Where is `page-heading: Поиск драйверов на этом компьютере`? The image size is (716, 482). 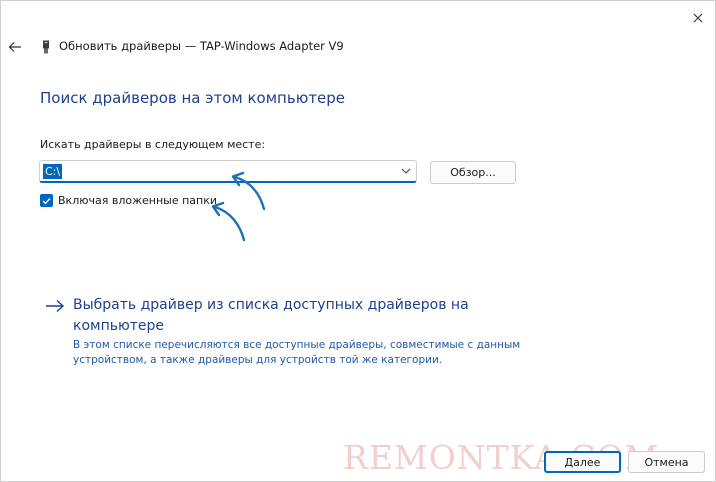 page-heading: Поиск драйверов на этом компьютере is located at coordinates (193, 98).